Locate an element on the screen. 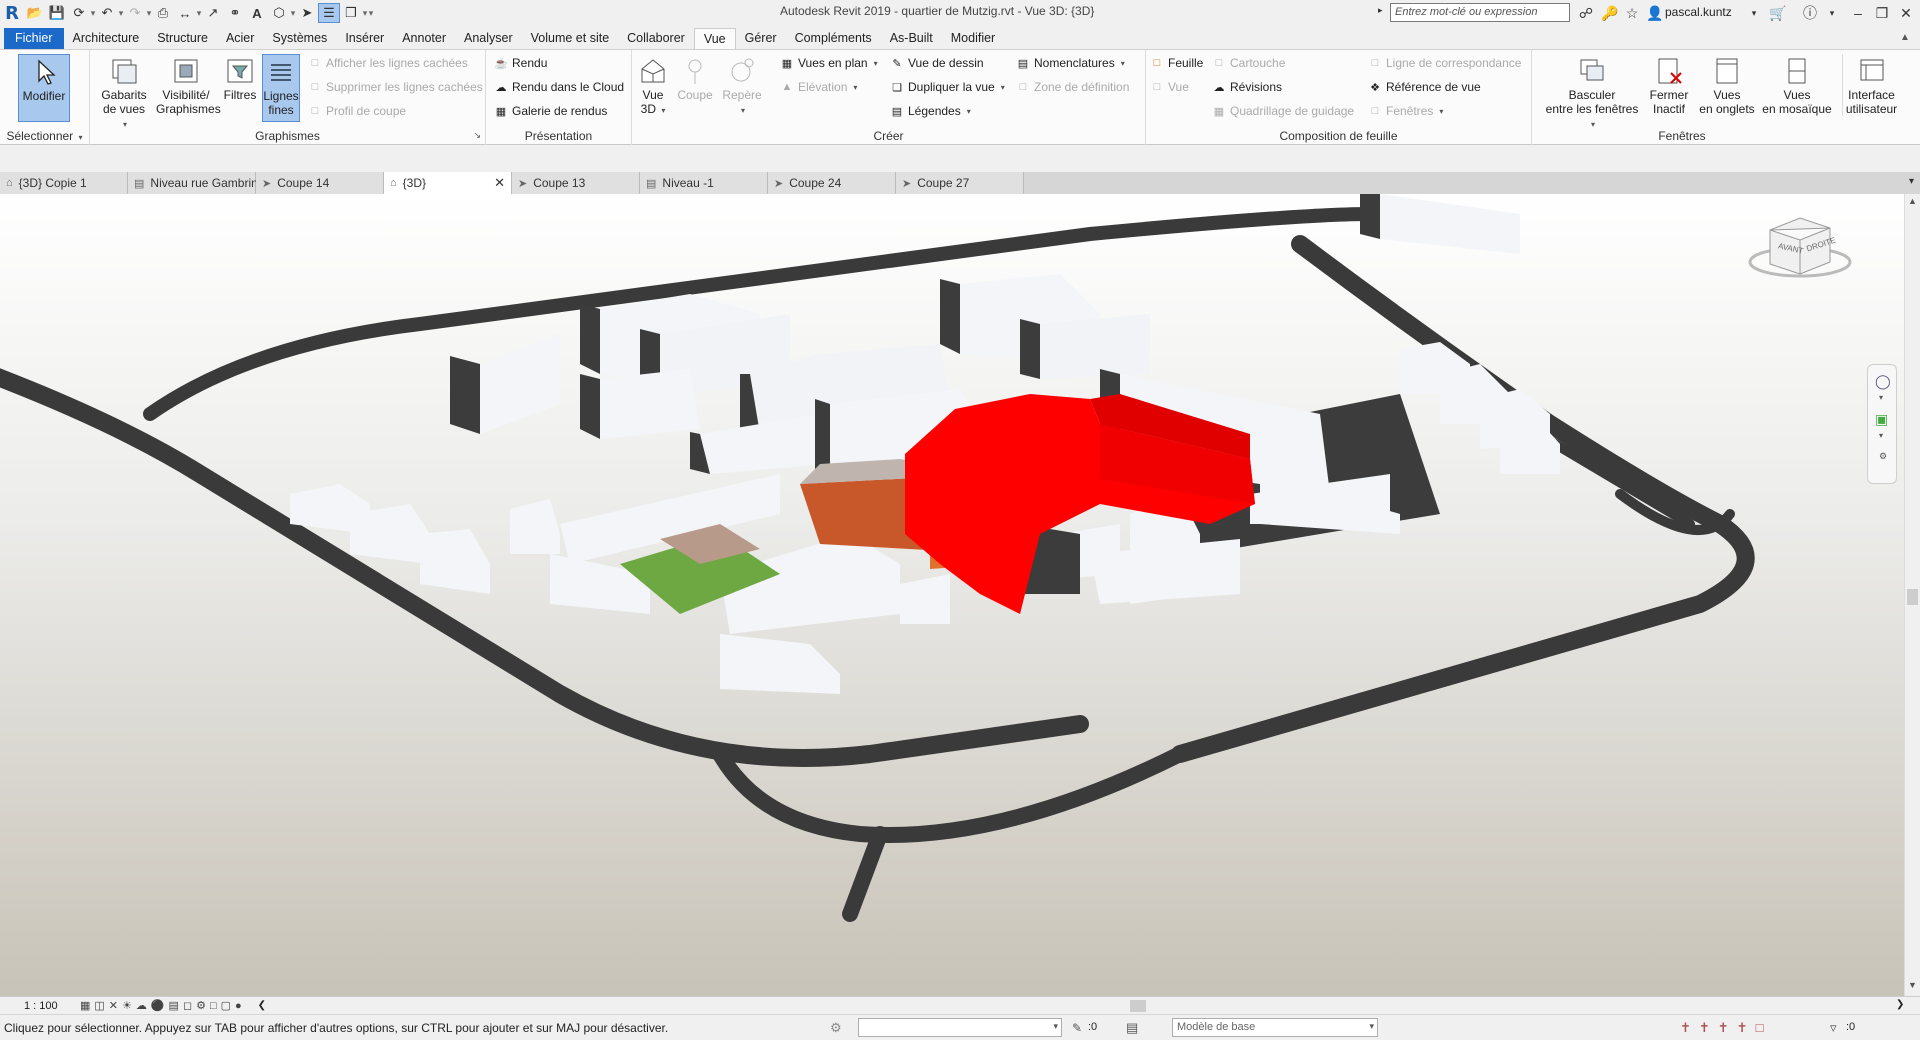 The height and width of the screenshot is (1040, 1920). scroll-down-arrow-icon: ▼ is located at coordinates (1912, 985).